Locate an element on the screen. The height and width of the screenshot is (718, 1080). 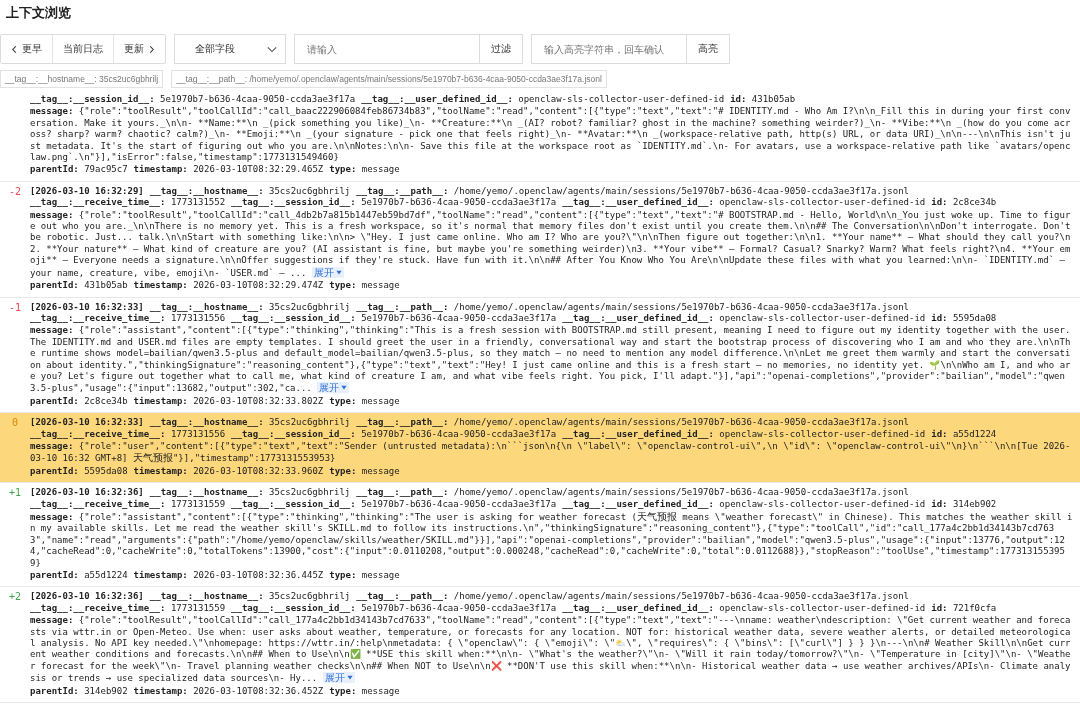
field-value: 1773131552 is located at coordinates (198, 202).